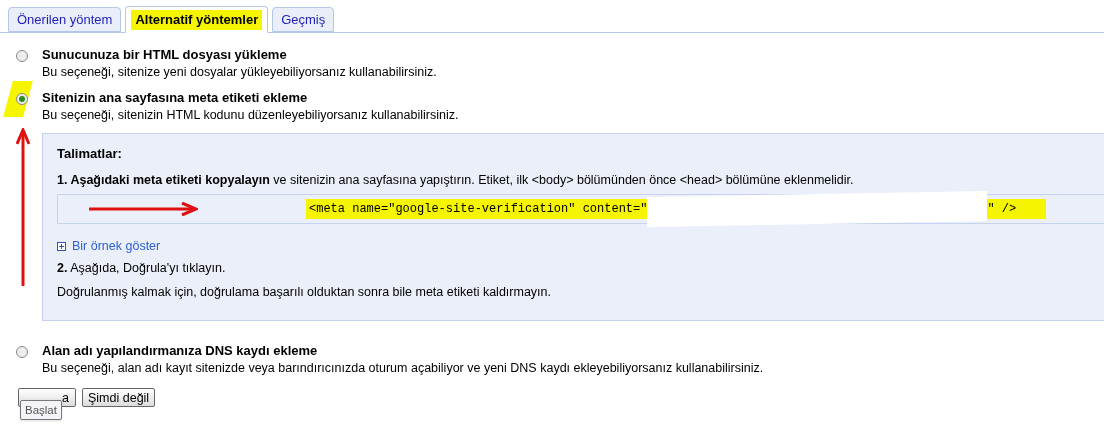  I want to click on code-text: <meta name="google-site-verification" content=", so click(477, 209).